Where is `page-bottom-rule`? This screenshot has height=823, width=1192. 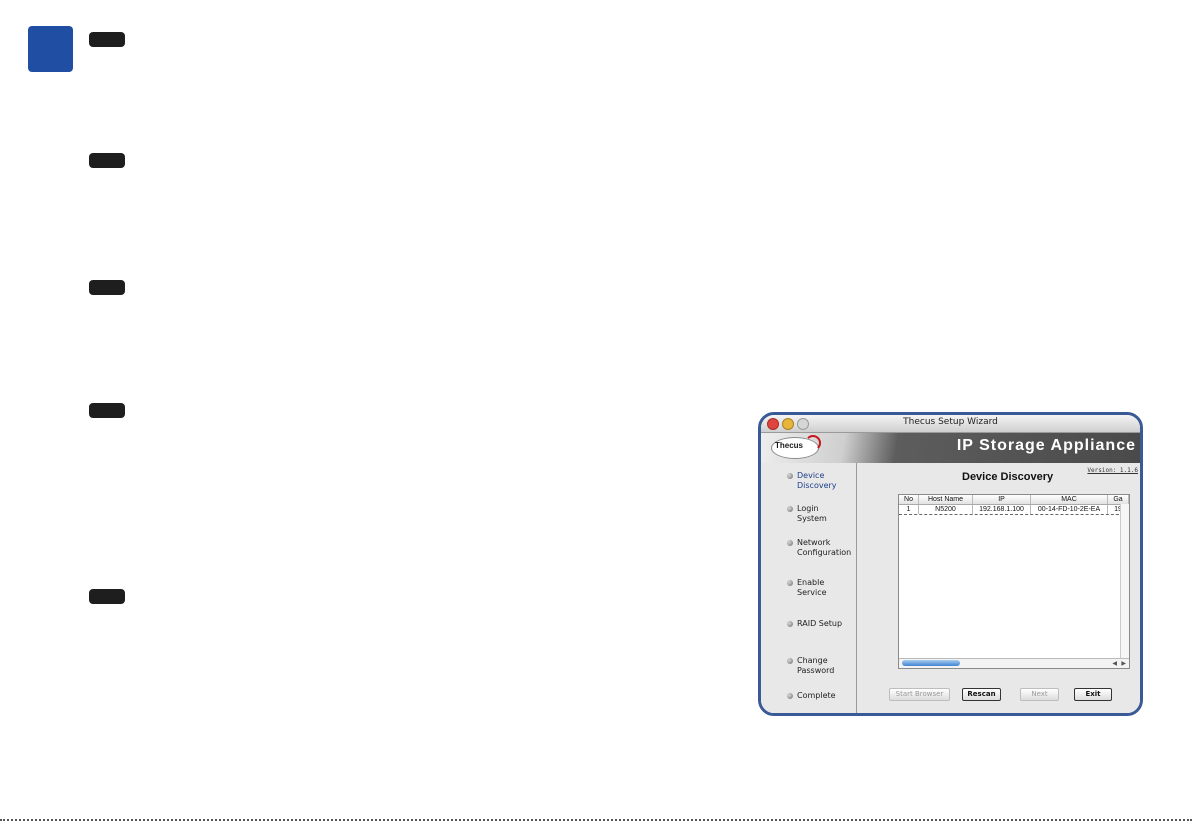
page-bottom-rule is located at coordinates (596, 820).